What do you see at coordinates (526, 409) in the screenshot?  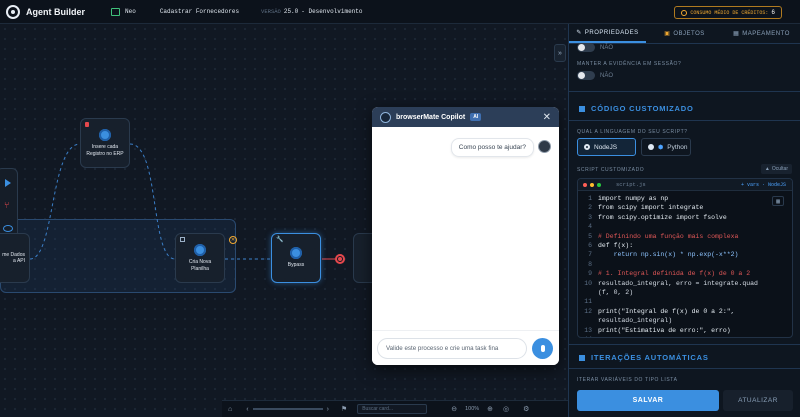 I see `settings-icon: ⚙` at bounding box center [526, 409].